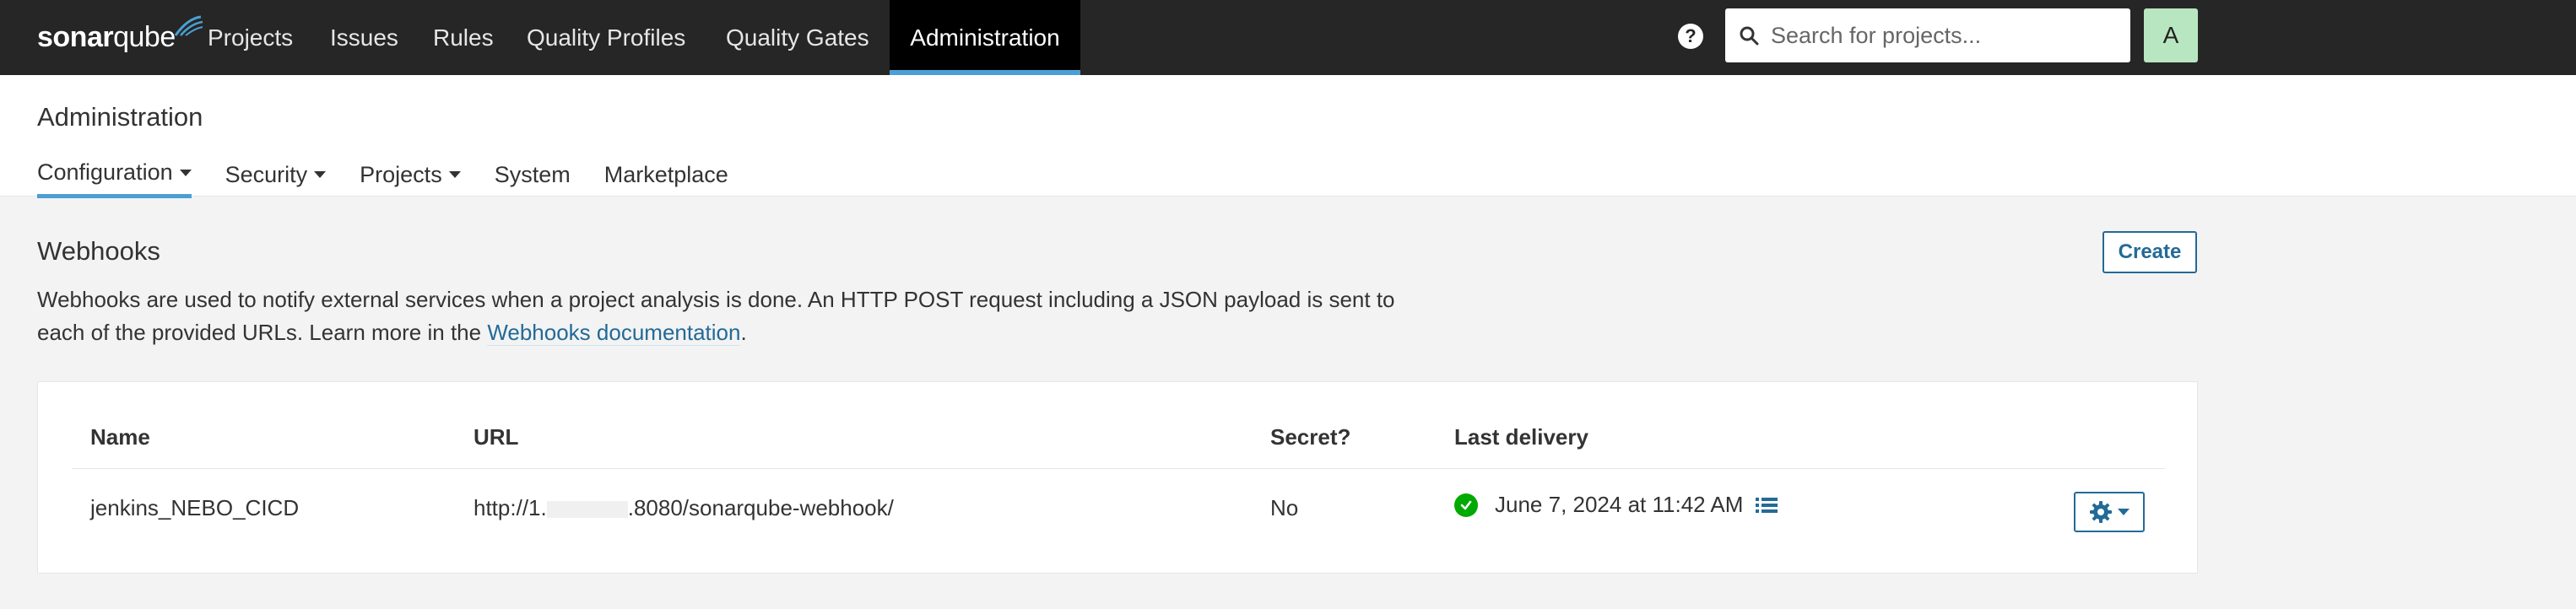  Describe the element at coordinates (606, 38) in the screenshot. I see `nav-quality-profiles: Quality Profiles` at that location.